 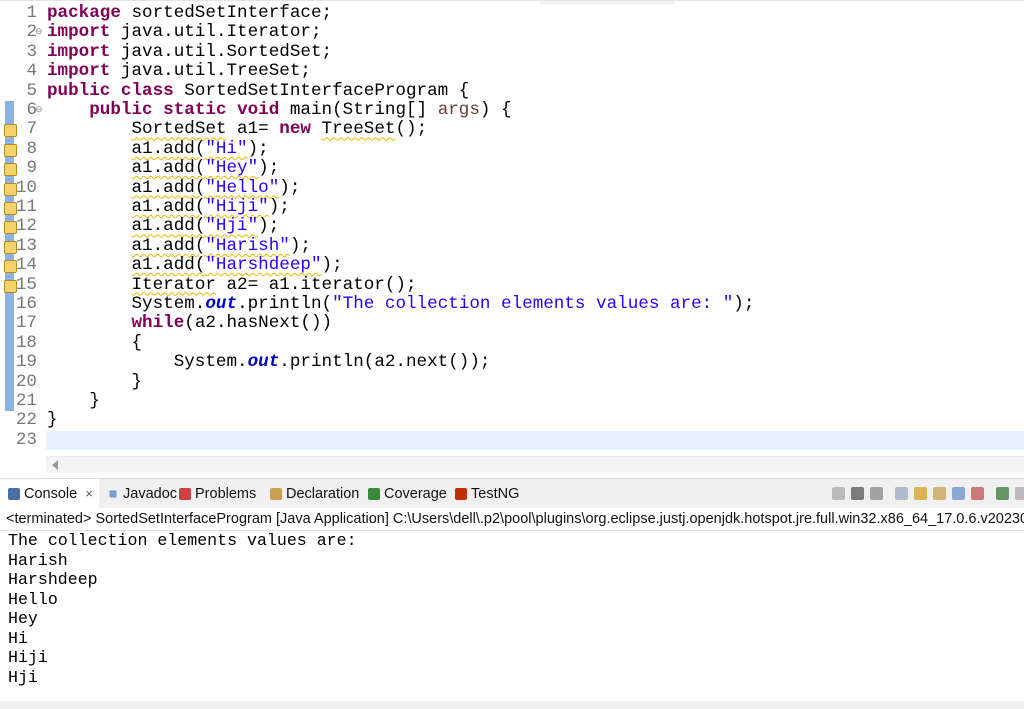 I want to click on tab-label: Console, so click(x=51, y=494).